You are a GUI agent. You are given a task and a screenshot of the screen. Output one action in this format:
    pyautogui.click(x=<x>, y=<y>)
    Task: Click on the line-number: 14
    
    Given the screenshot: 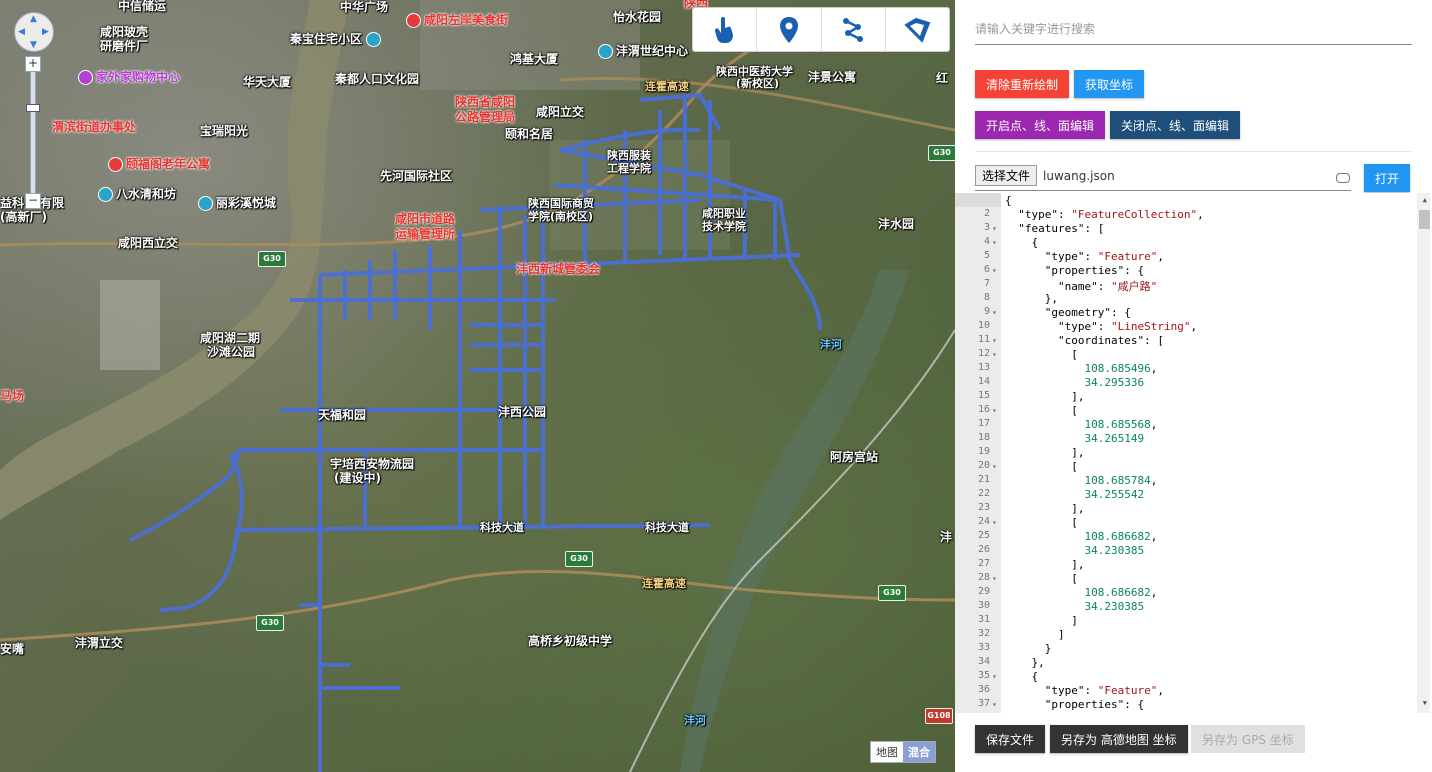 What is the action you would take?
    pyautogui.click(x=983, y=381)
    